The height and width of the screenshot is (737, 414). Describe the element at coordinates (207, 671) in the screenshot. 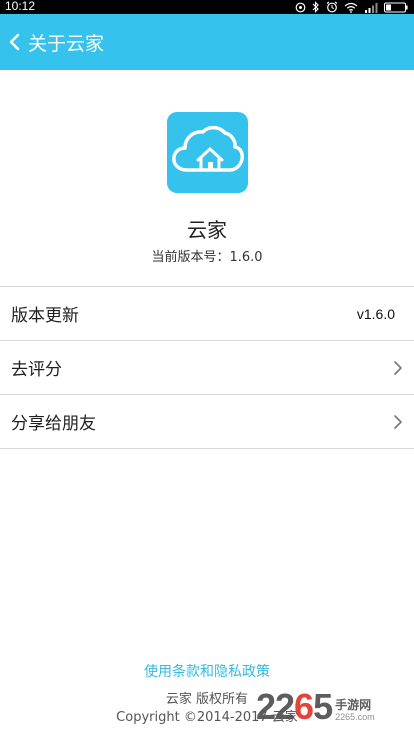

I see `terms-privacy-link: 使用条款和隐私政策` at that location.